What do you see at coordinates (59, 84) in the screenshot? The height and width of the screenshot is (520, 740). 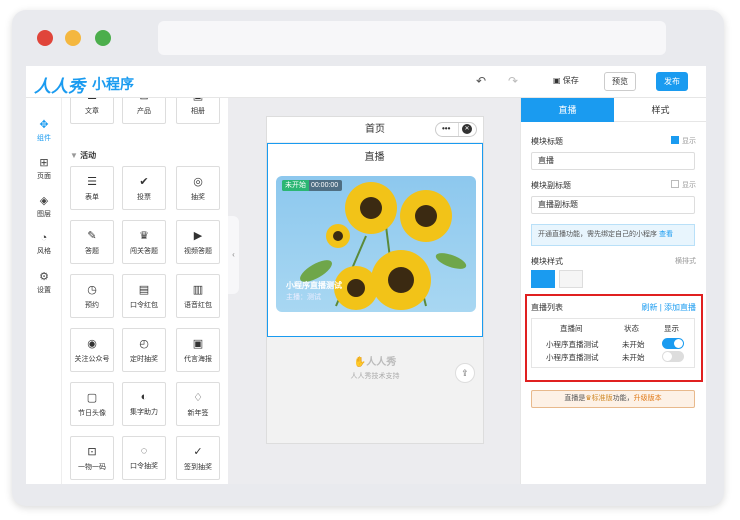 I see `brand-logo: 人人秀` at bounding box center [59, 84].